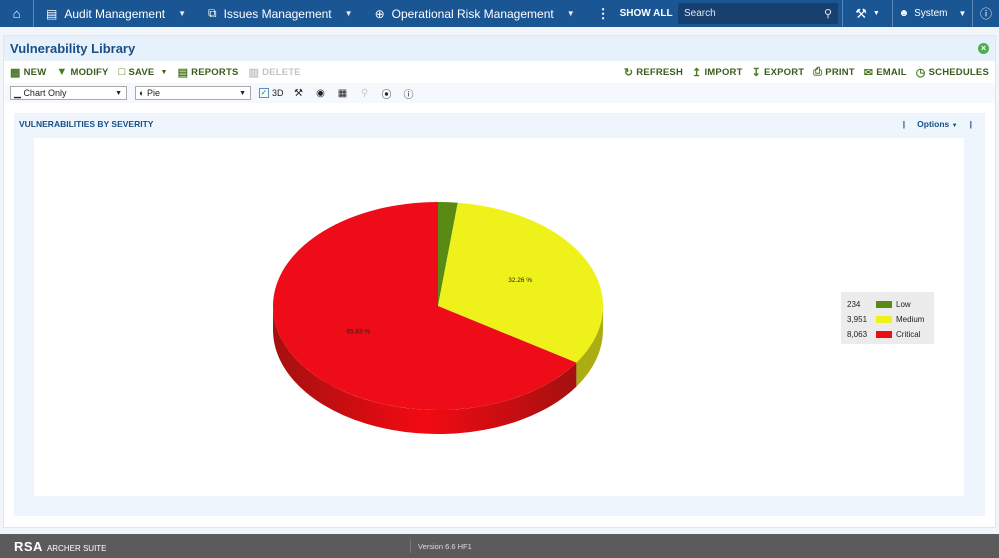  I want to click on chart-title: VULNERABILITIES BY SEVERITY, so click(86, 124).